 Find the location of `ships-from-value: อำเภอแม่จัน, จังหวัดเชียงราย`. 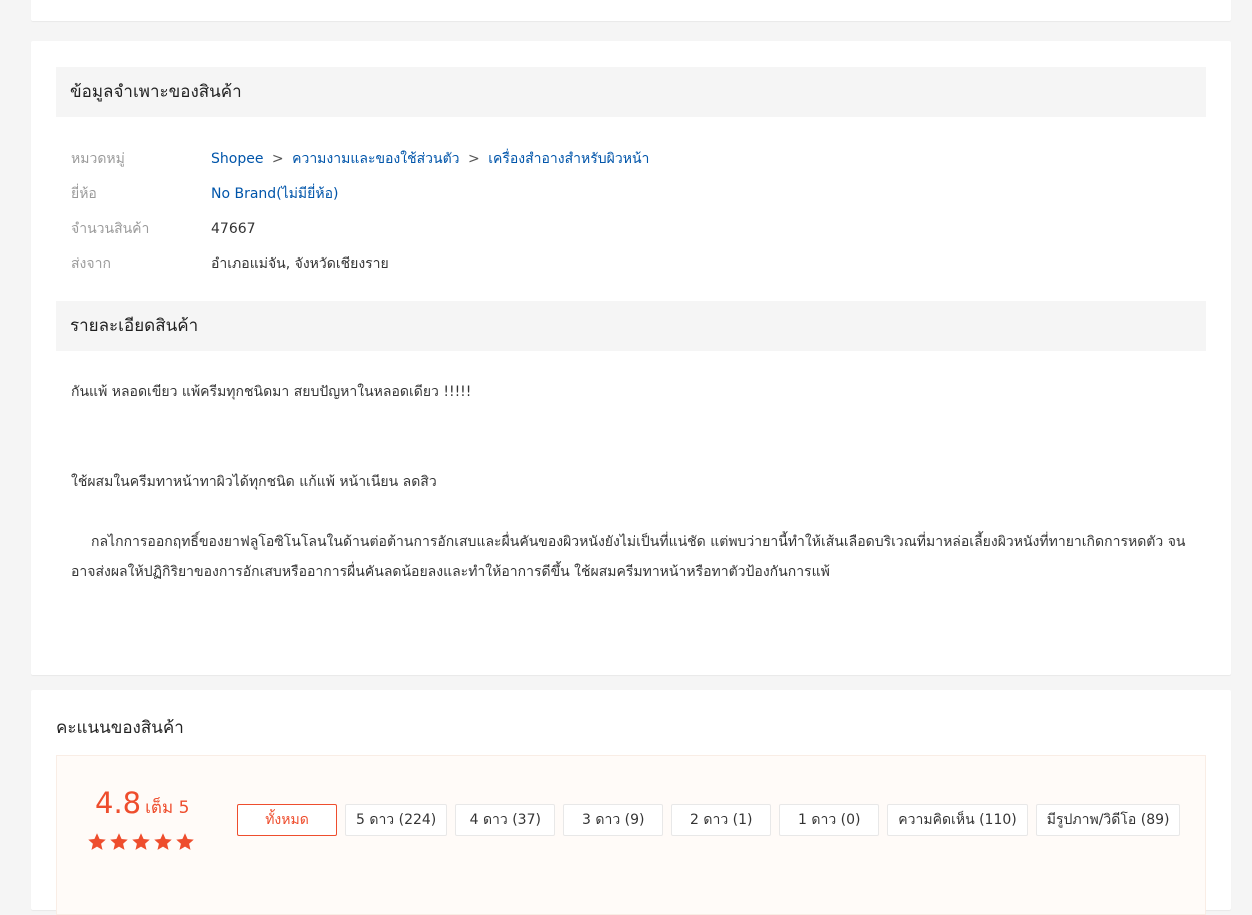

ships-from-value: อำเภอแม่จัน, จังหวัดเชียงราย is located at coordinates (300, 263).